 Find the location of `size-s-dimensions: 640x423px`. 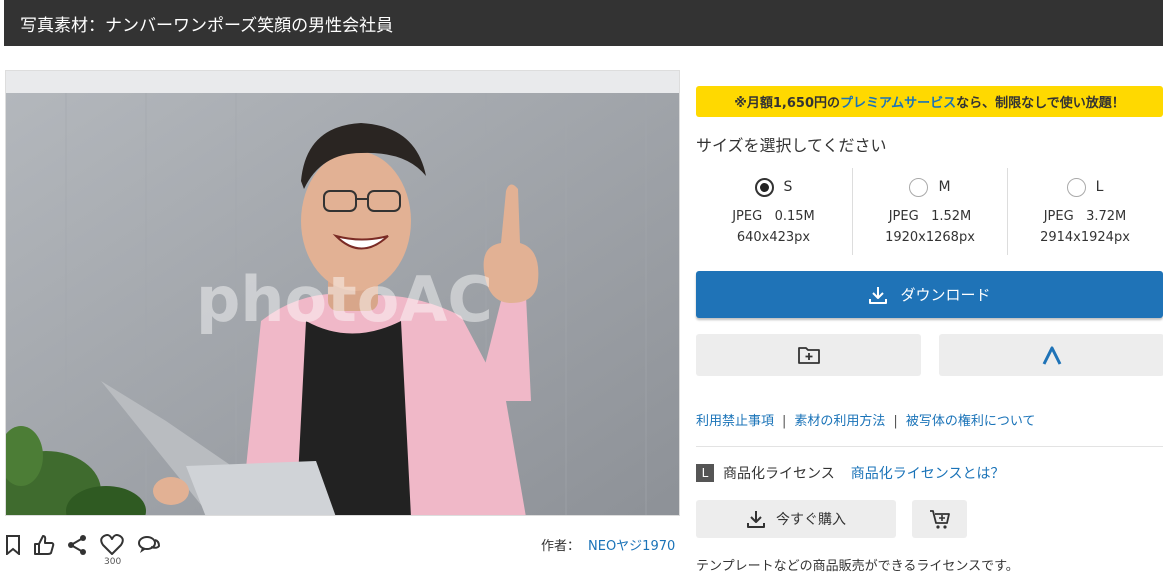

size-s-dimensions: 640x423px is located at coordinates (773, 237).